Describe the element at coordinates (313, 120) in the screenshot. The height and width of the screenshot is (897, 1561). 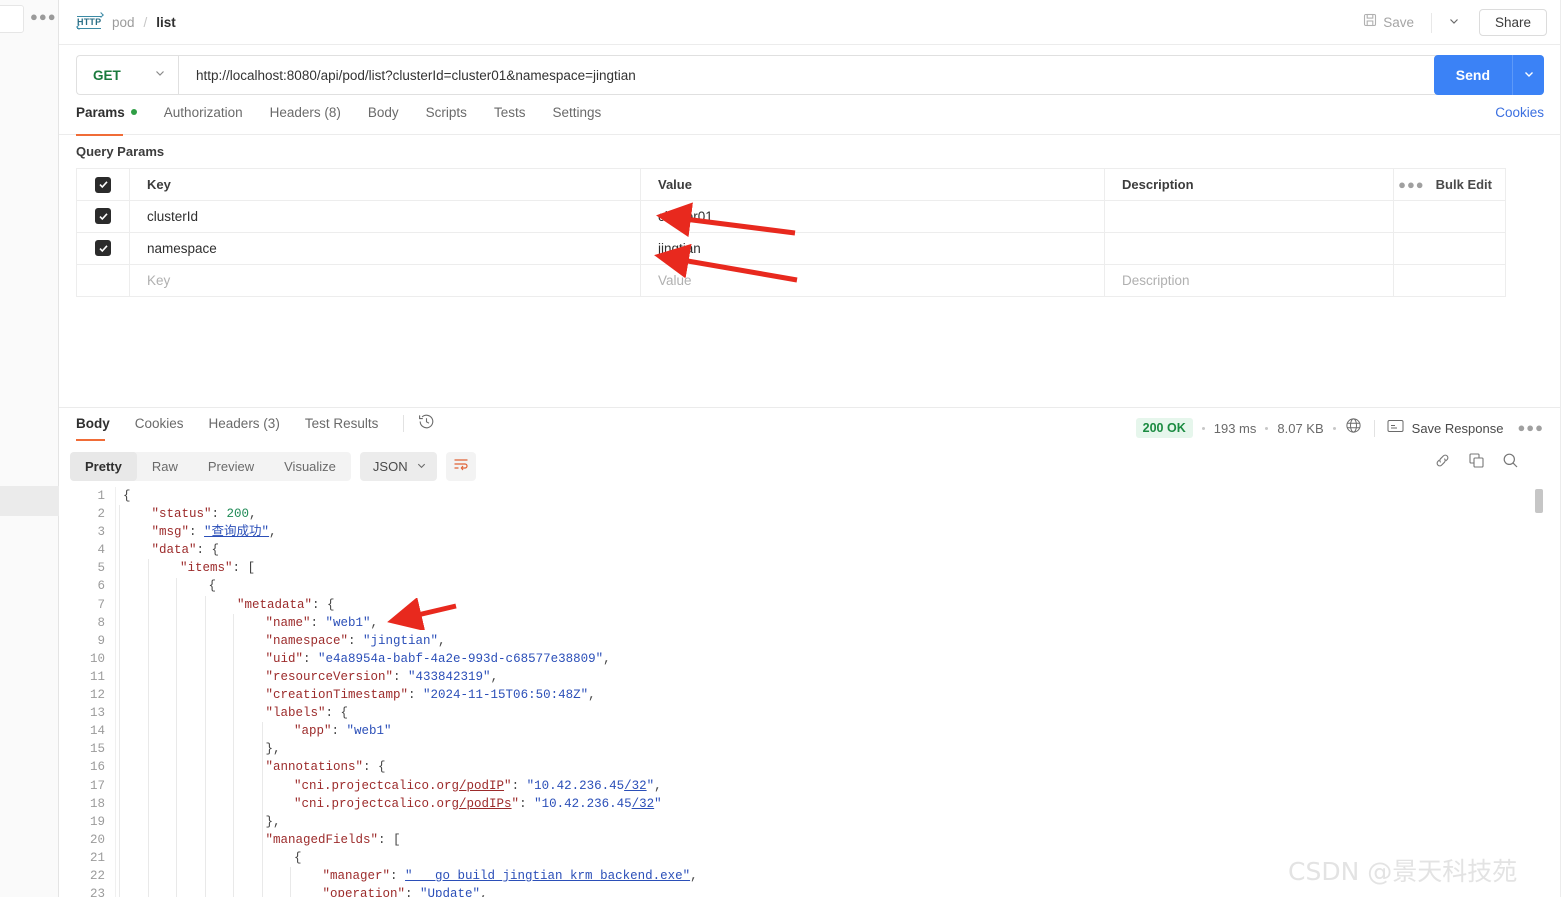
I see `request-tab-headers-8: Headers (8)` at that location.